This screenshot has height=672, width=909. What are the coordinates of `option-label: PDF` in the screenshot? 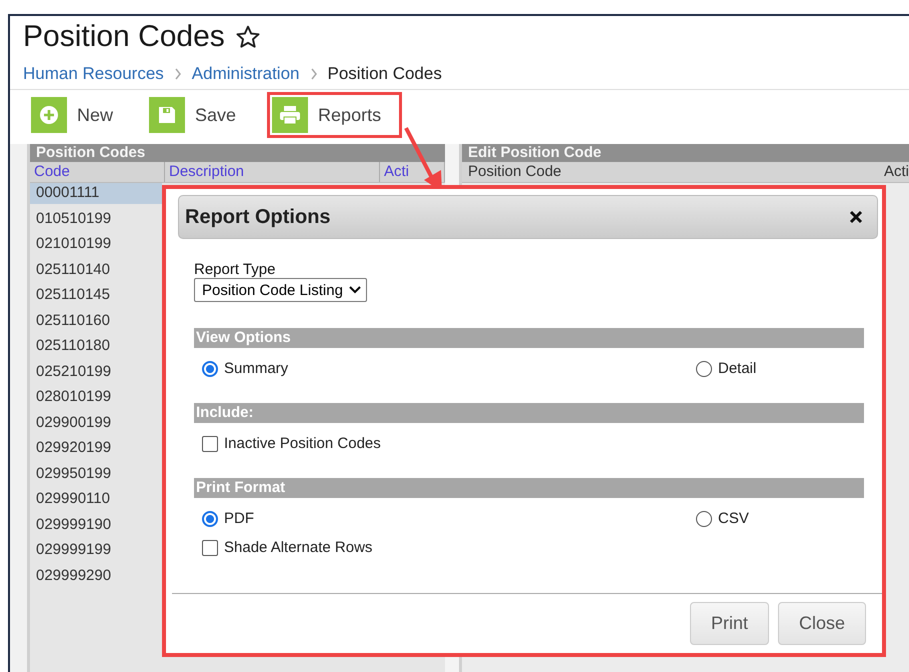 It's located at (239, 518).